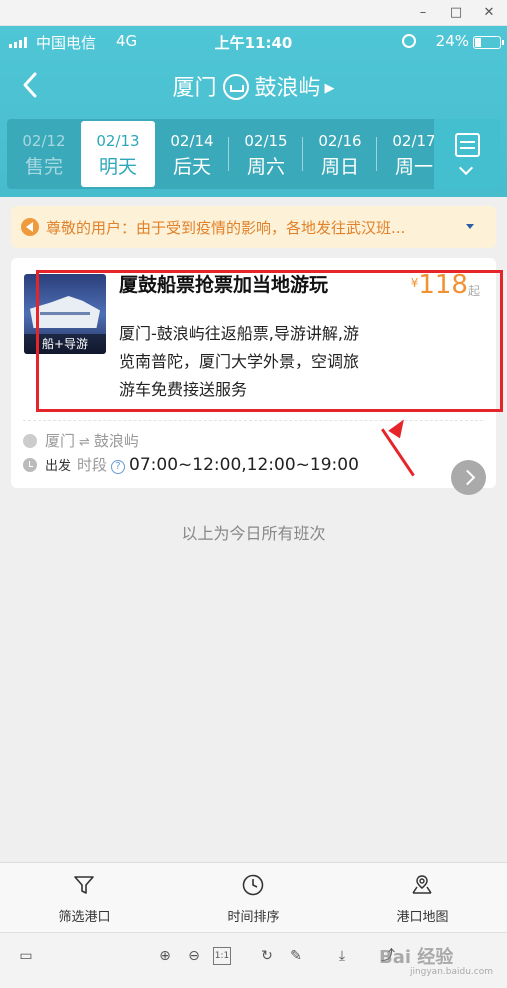  What do you see at coordinates (423, 13) in the screenshot?
I see `minimize-button: –` at bounding box center [423, 13].